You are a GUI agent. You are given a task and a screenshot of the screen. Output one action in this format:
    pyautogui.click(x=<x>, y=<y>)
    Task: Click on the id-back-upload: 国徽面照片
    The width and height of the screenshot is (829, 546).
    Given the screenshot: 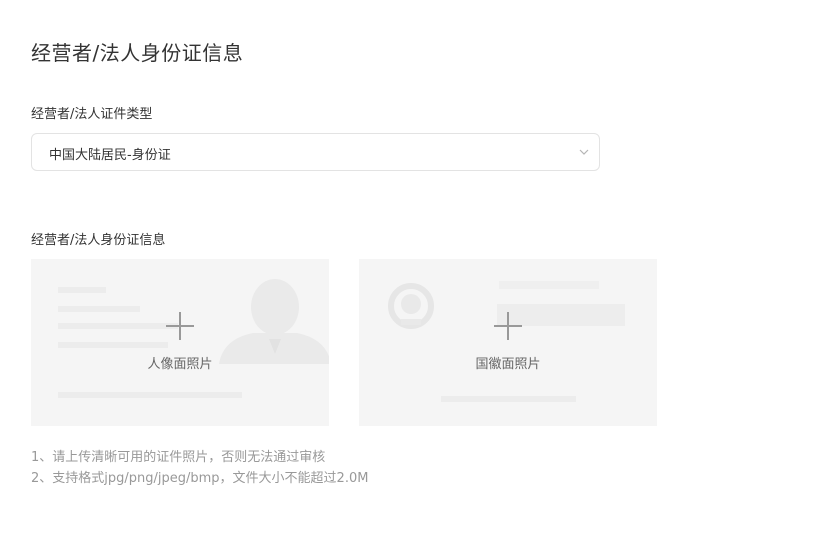 What is the action you would take?
    pyautogui.click(x=508, y=342)
    